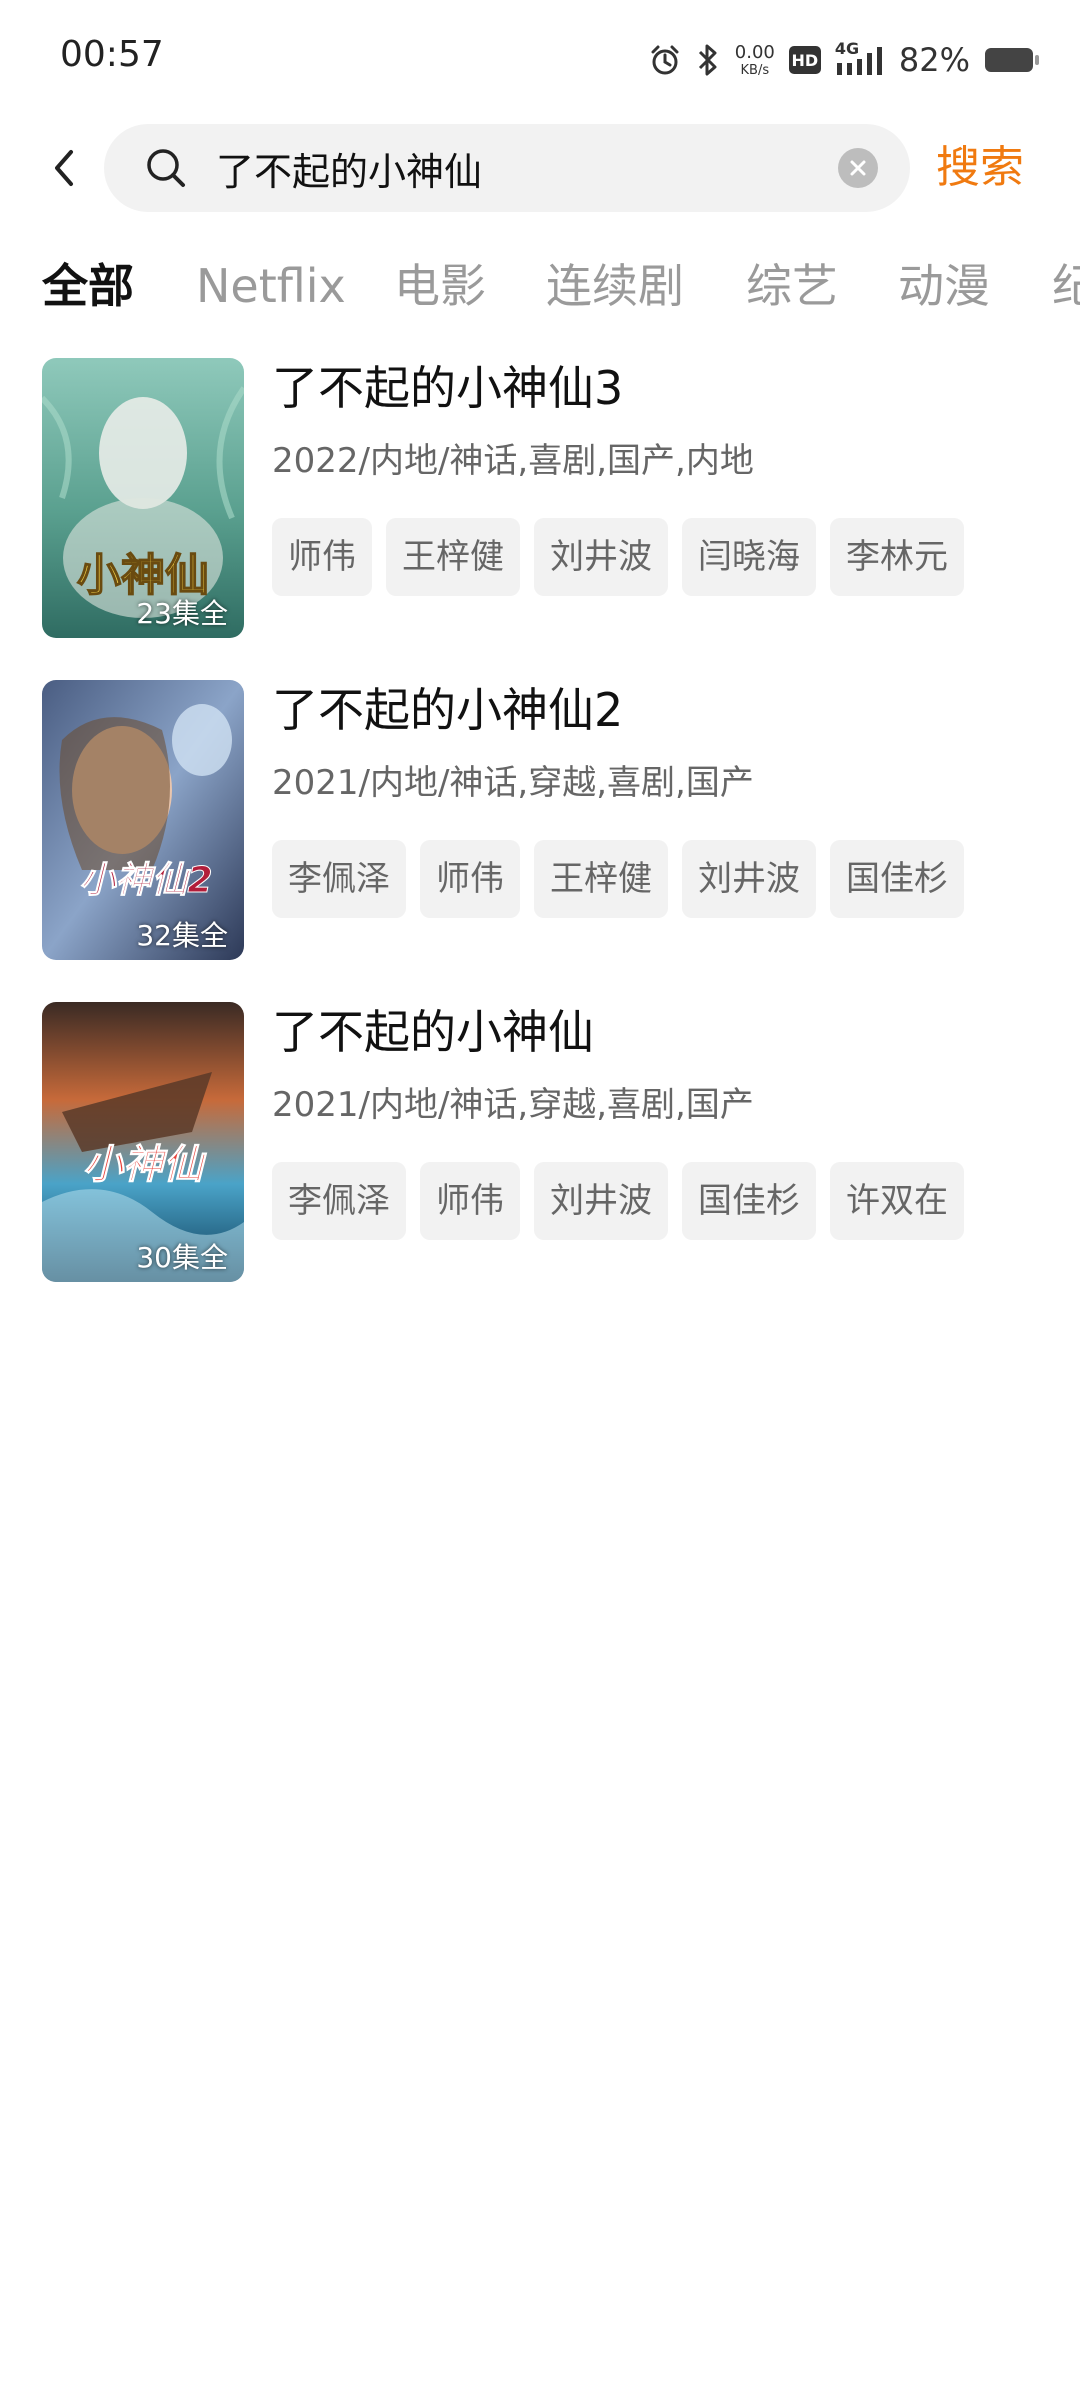 Image resolution: width=1080 pixels, height=2388 pixels. I want to click on poster-image: 小神仙 23集全, so click(143, 498).